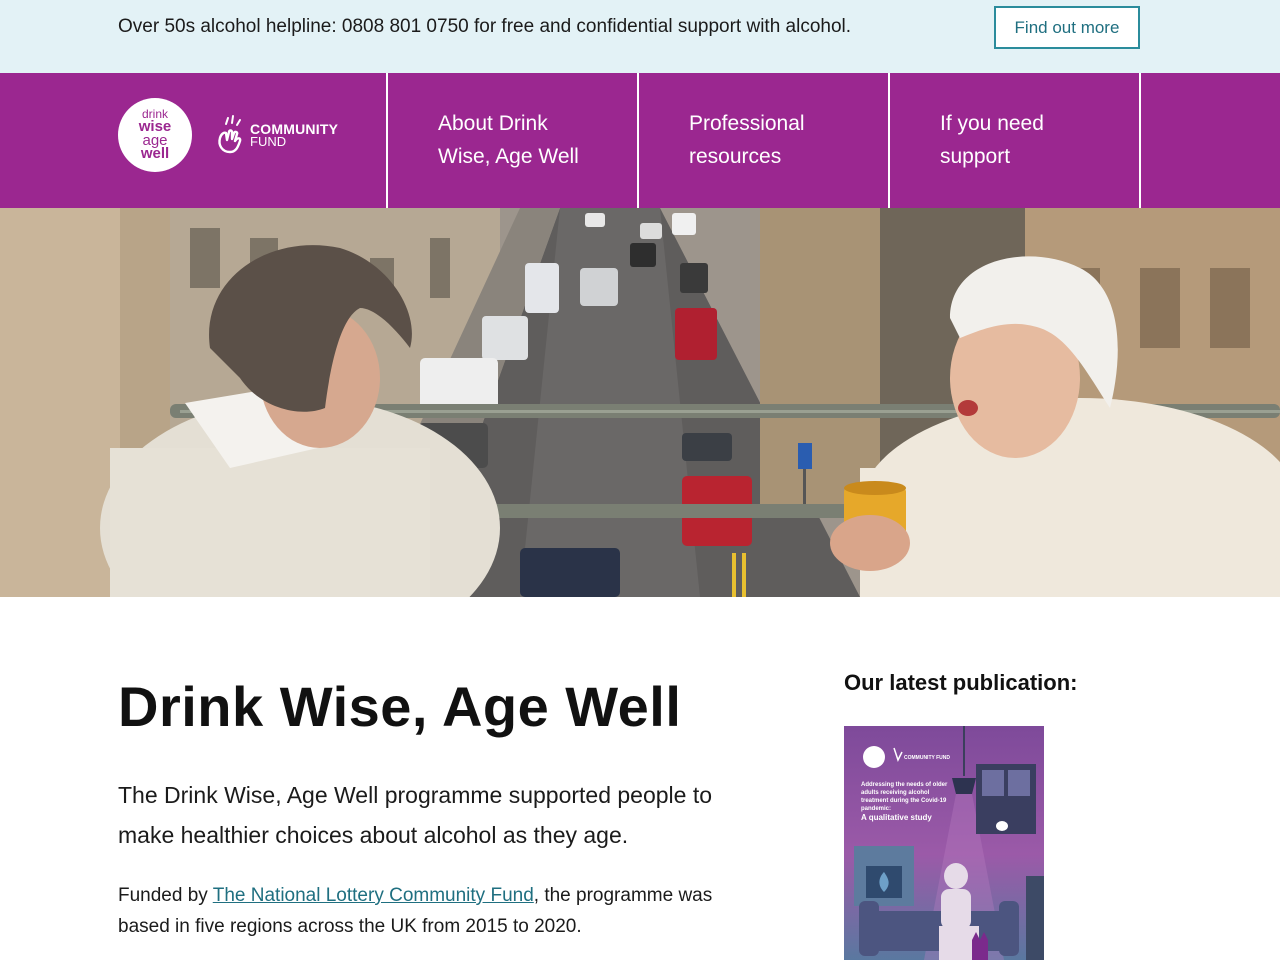  Describe the element at coordinates (493, 123) in the screenshot. I see `nav-label: About Drink` at that location.